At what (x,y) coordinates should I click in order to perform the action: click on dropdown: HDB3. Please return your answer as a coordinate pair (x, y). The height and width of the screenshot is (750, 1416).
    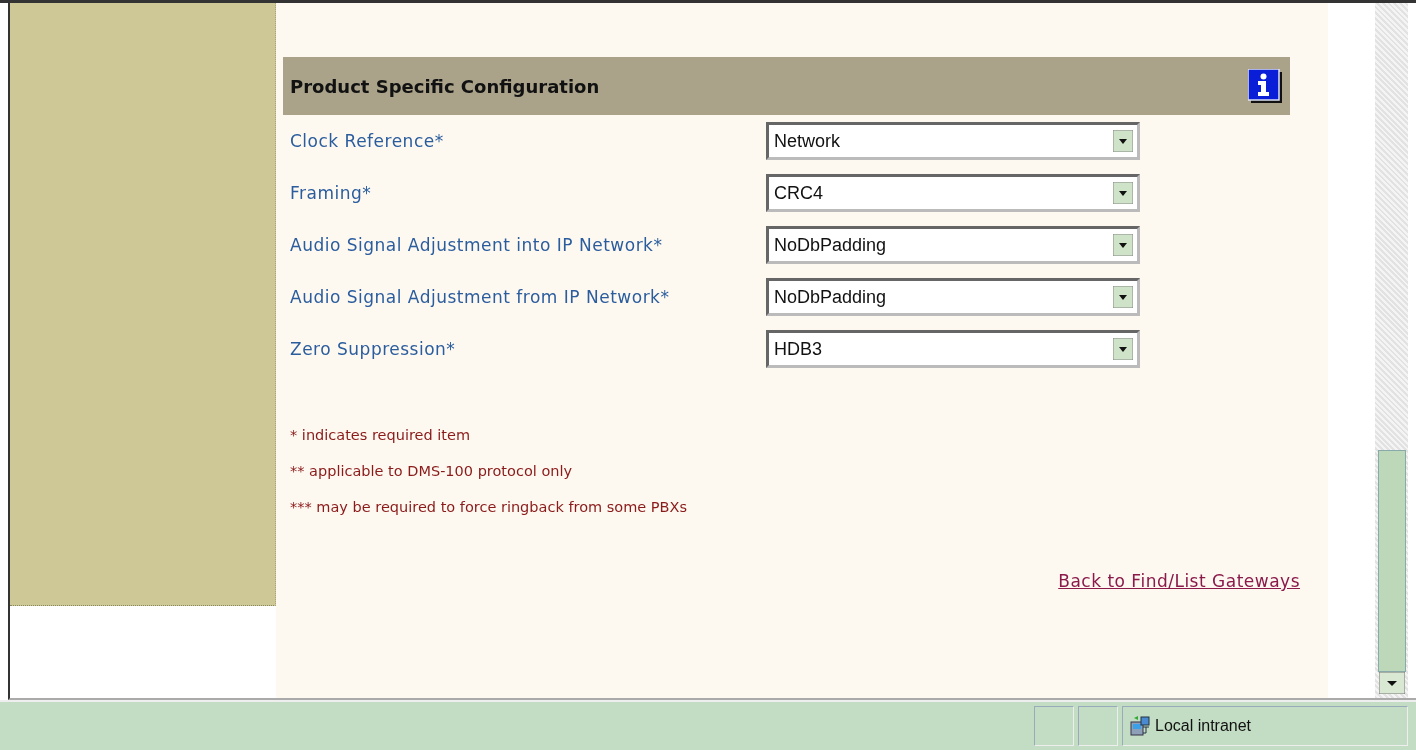
    Looking at the image, I should click on (953, 349).